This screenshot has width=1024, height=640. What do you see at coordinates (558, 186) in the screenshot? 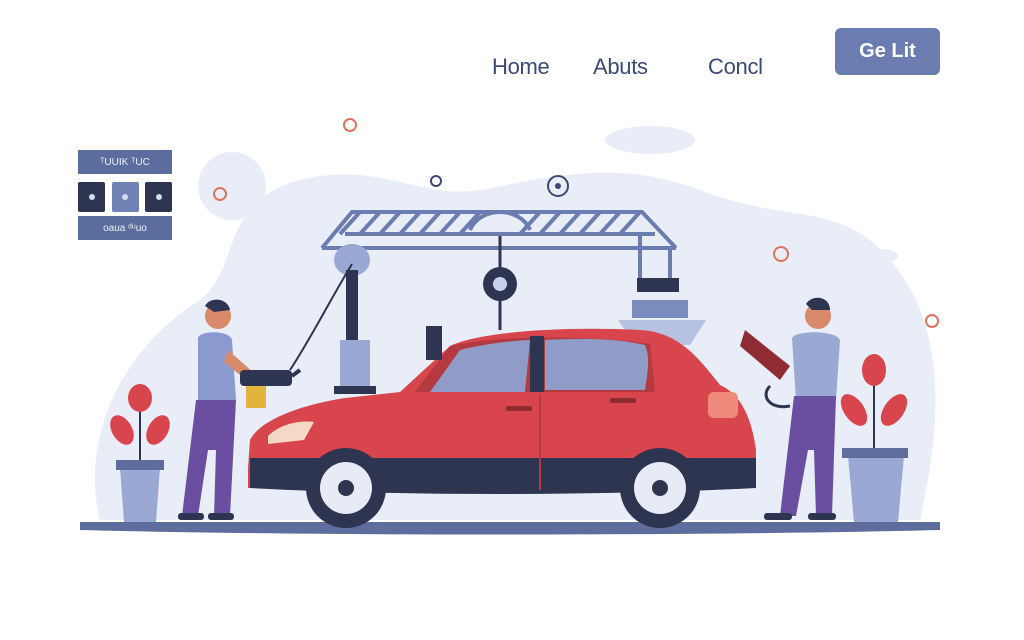
I see `decor-ring-icon` at bounding box center [558, 186].